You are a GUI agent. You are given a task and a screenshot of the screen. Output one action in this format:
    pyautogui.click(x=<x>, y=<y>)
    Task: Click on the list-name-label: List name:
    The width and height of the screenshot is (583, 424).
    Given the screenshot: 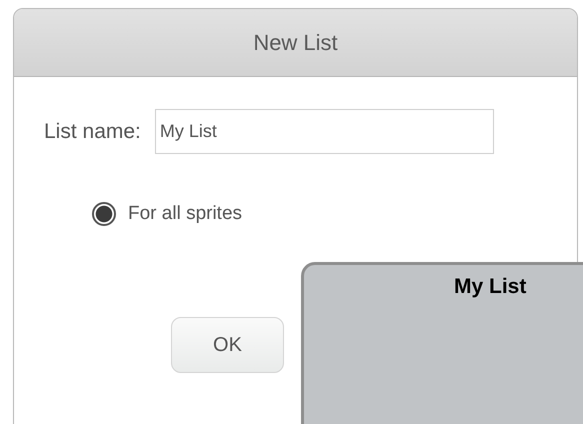 What is the action you would take?
    pyautogui.click(x=92, y=132)
    